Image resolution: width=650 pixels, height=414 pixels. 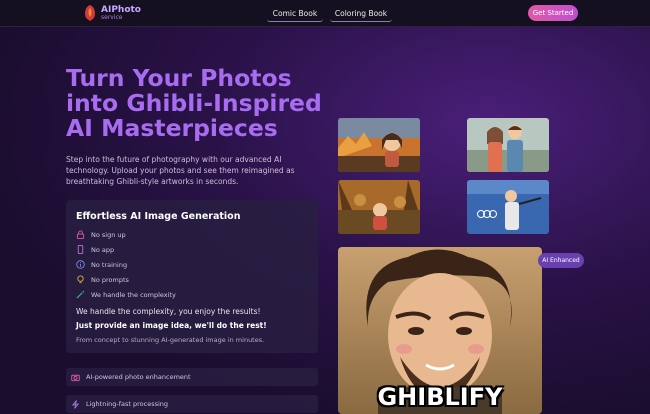 I want to click on feature-item: No prompts, so click(x=102, y=279).